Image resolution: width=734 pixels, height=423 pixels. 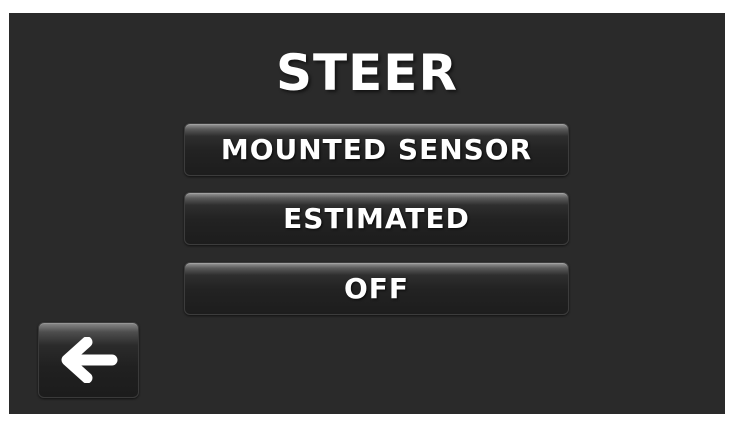 I want to click on off-label: OFF, so click(x=376, y=288).